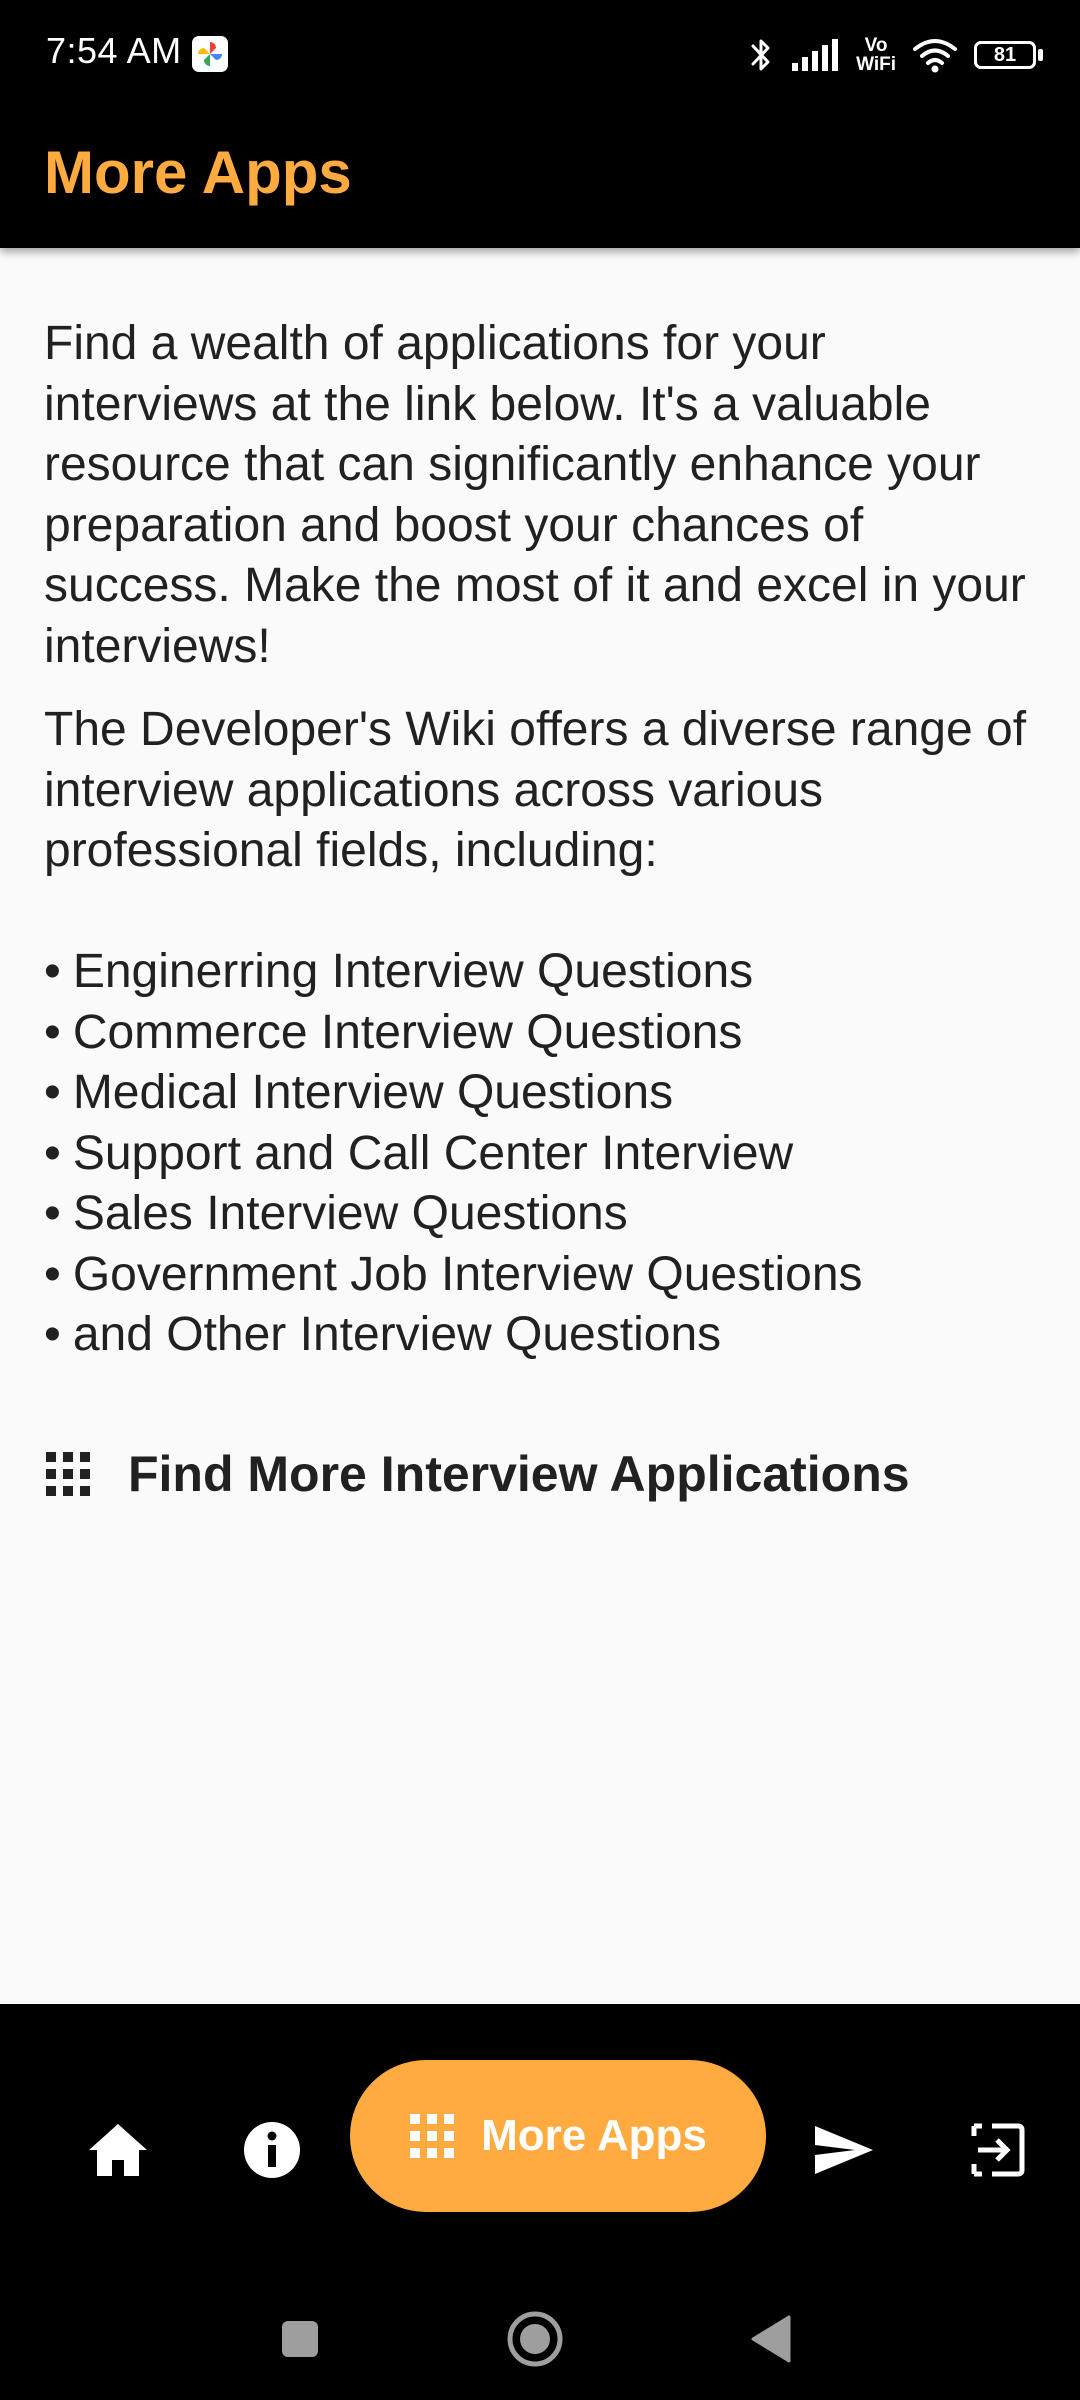 Image resolution: width=1080 pixels, height=2400 pixels. I want to click on send-icon, so click(844, 2150).